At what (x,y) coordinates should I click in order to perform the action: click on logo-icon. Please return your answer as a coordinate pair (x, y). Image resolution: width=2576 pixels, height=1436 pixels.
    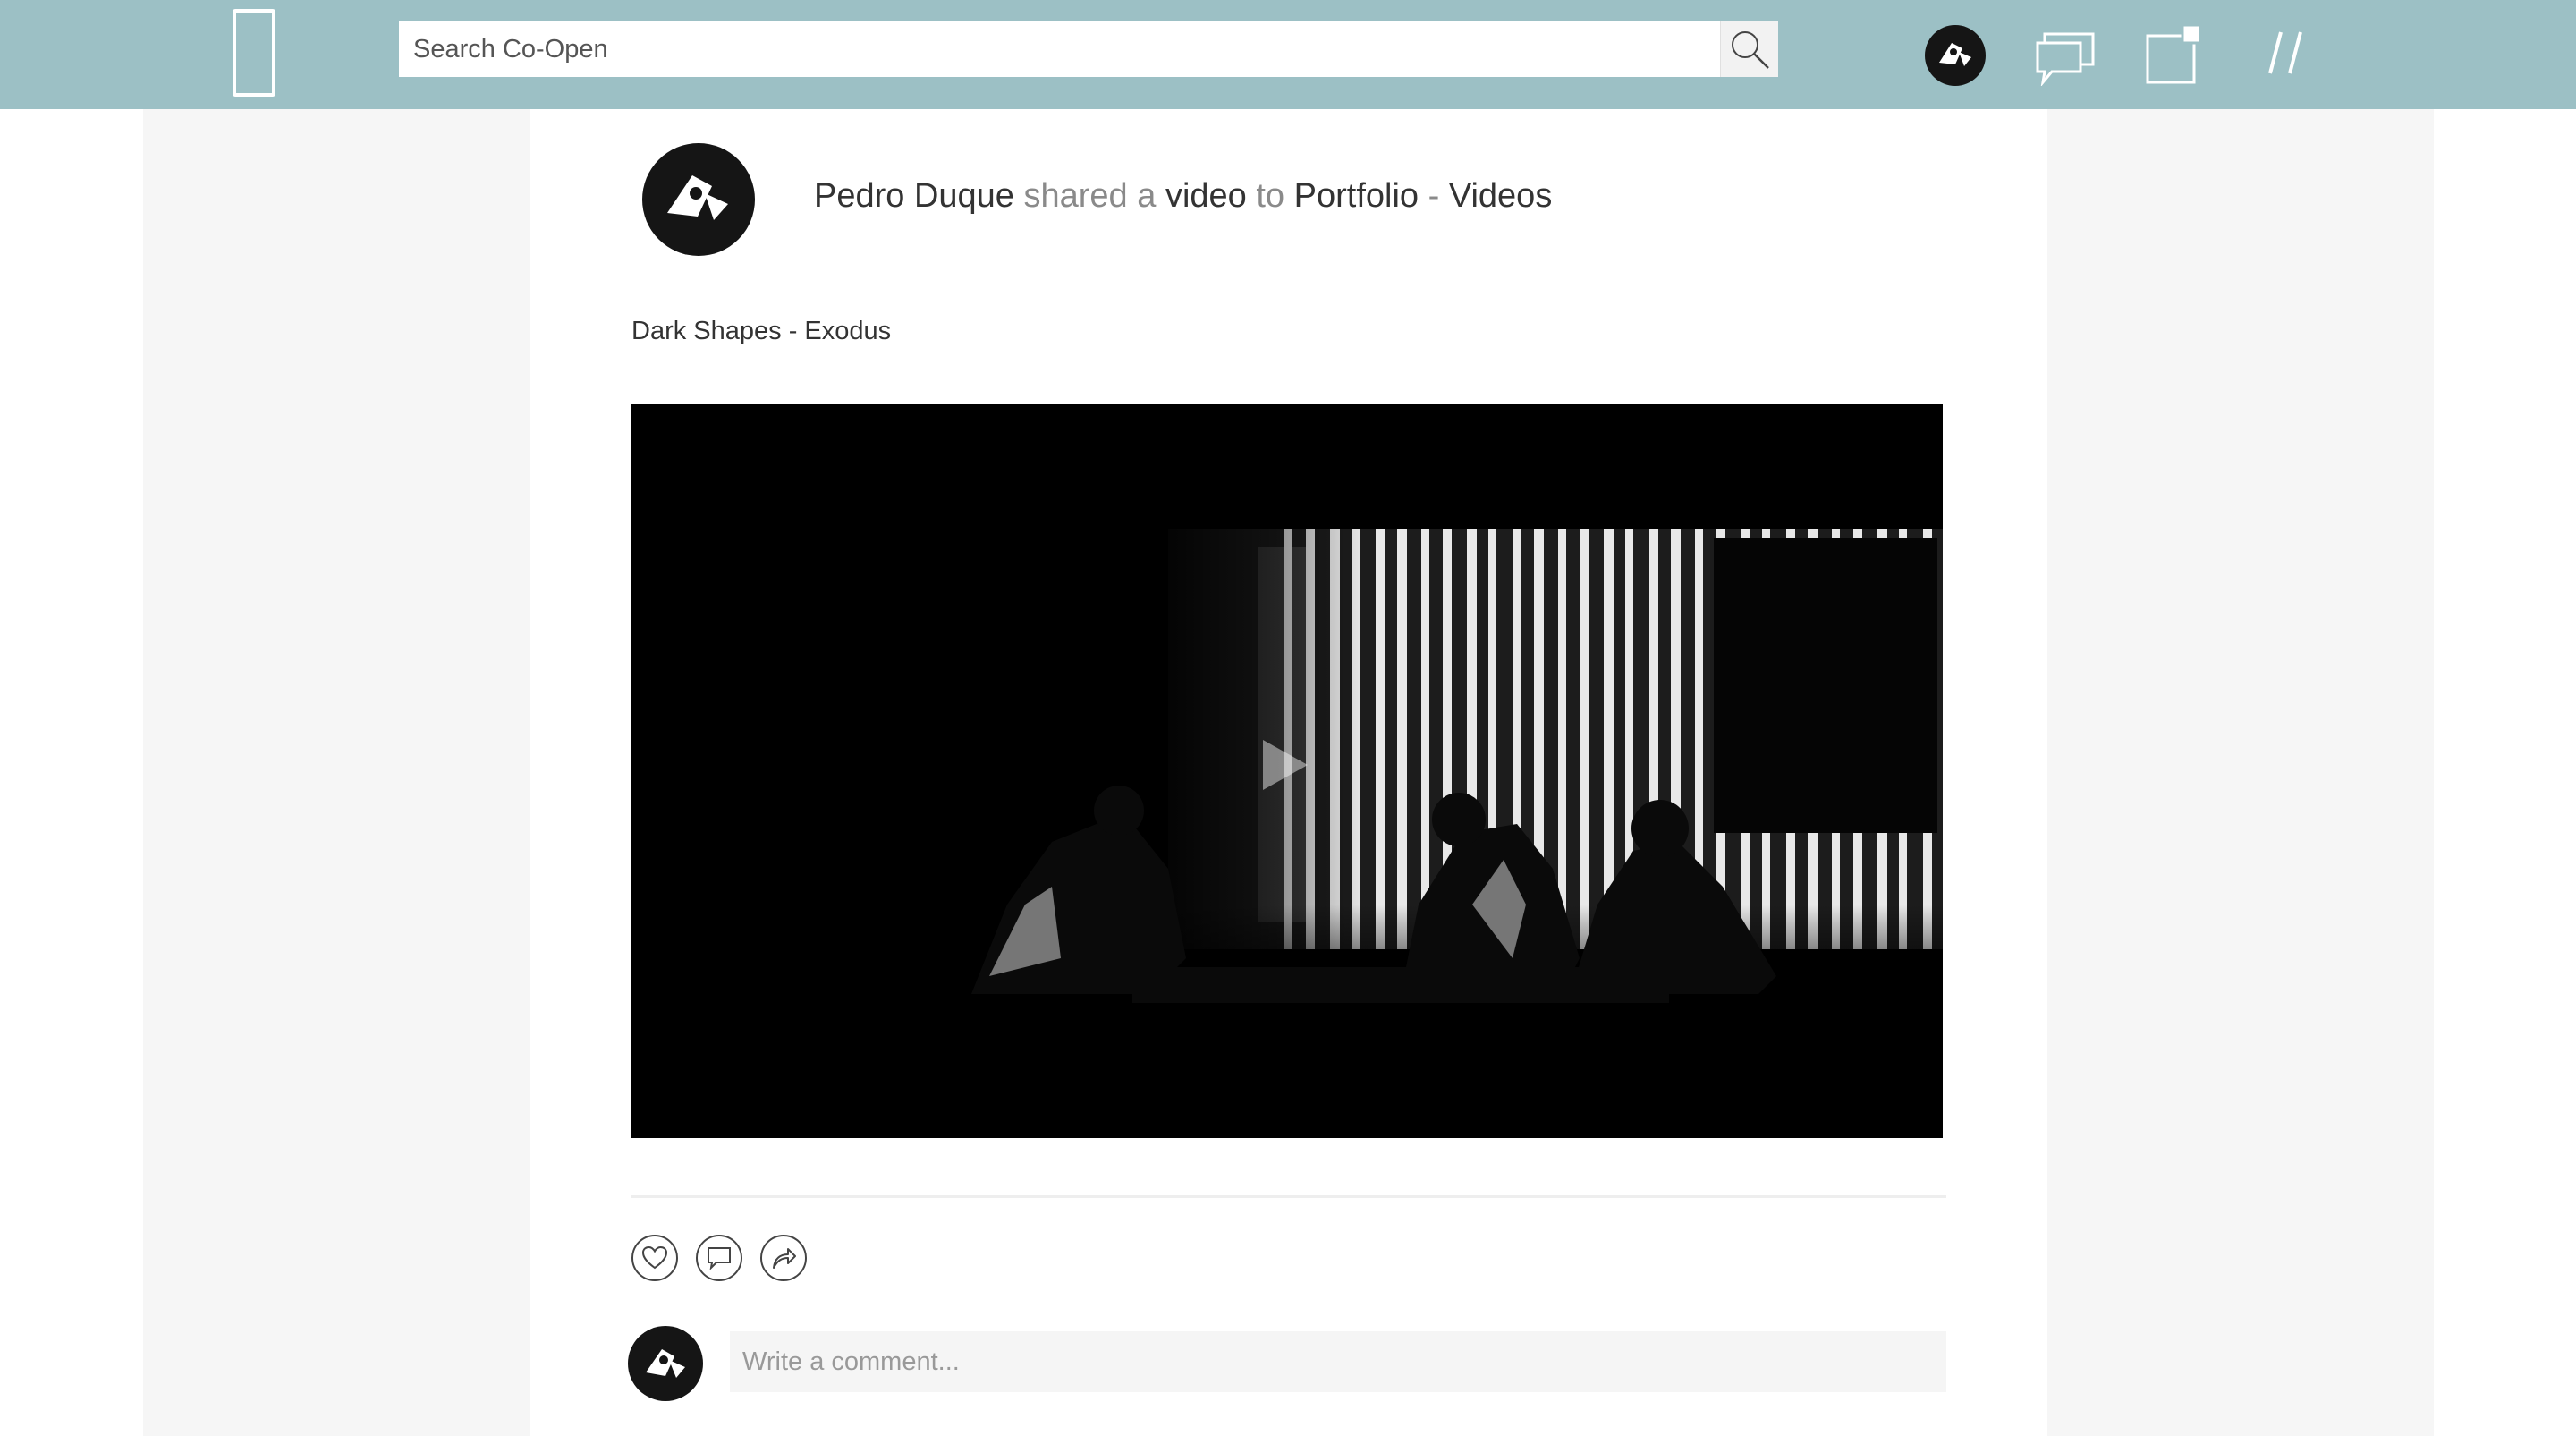
    Looking at the image, I should click on (254, 53).